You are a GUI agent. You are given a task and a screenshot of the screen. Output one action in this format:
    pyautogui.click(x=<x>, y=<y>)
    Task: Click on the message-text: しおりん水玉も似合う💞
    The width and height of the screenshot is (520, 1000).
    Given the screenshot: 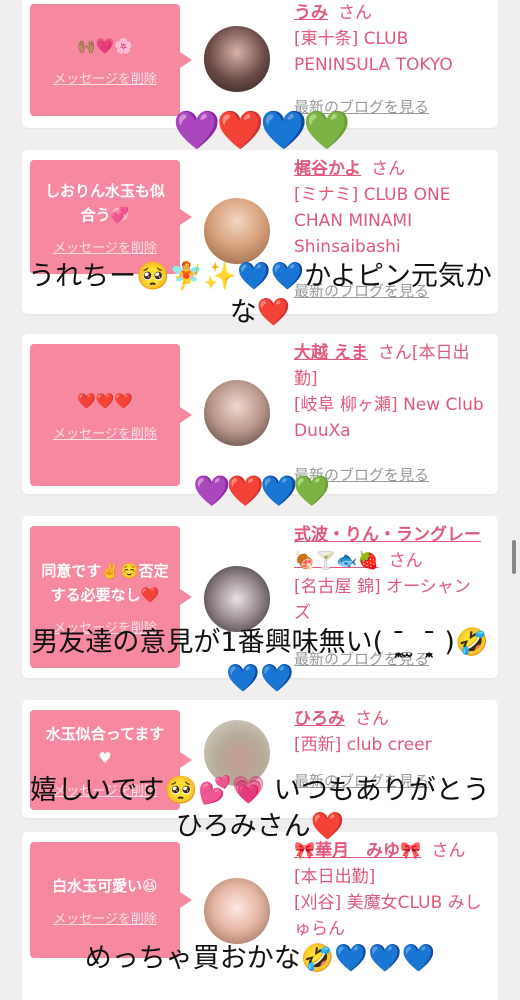 What is the action you would take?
    pyautogui.click(x=104, y=202)
    